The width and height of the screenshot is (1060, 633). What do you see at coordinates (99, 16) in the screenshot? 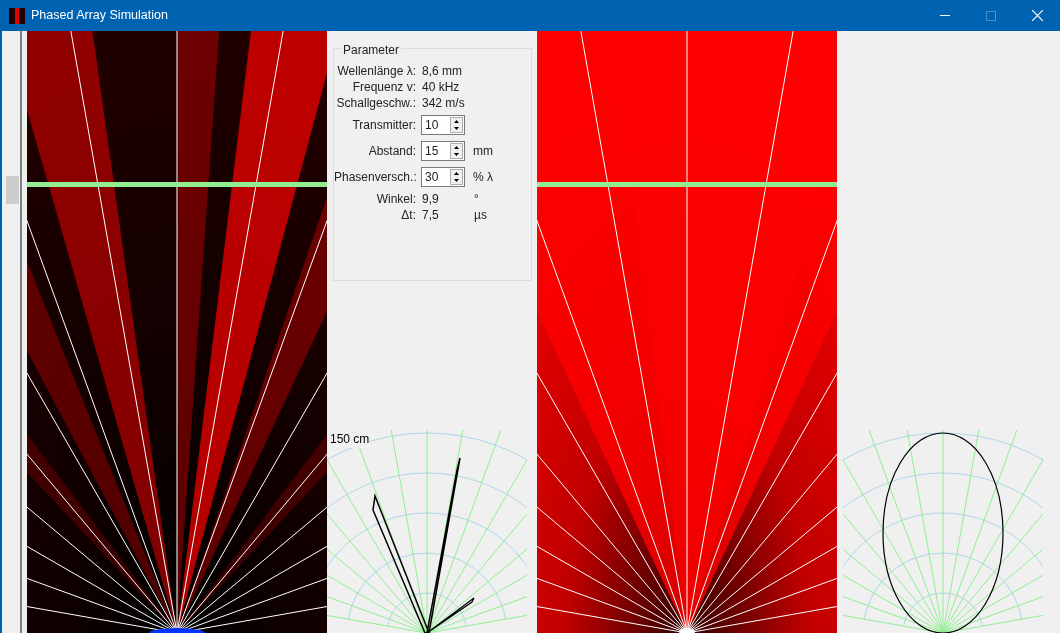
I see `window-title: Phased Array Simulation` at bounding box center [99, 16].